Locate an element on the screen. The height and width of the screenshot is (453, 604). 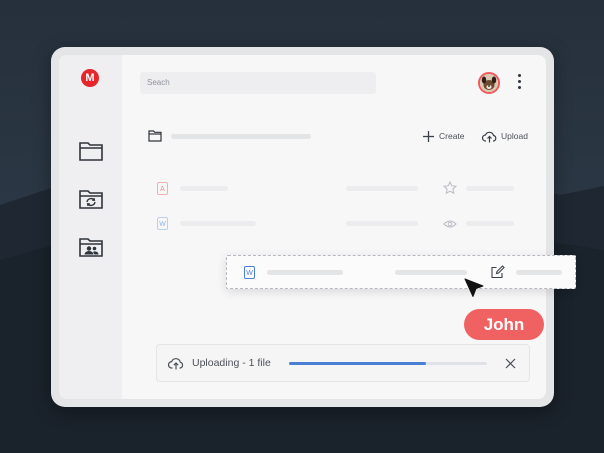
mega-logo: M is located at coordinates (90, 78).